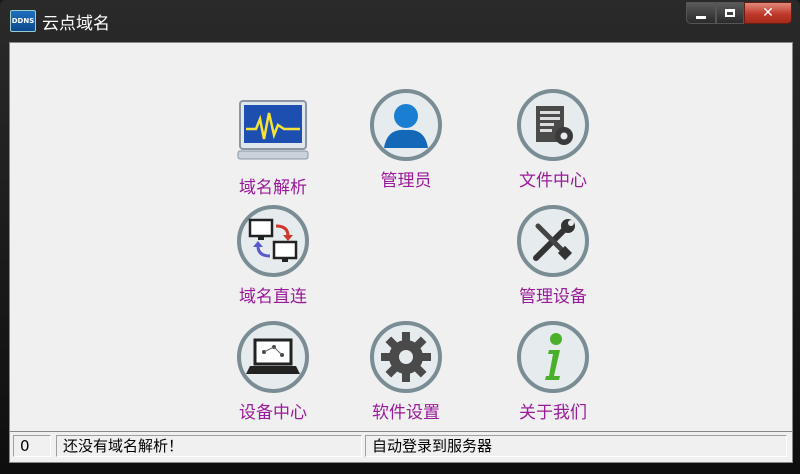 The height and width of the screenshot is (474, 800). Describe the element at coordinates (553, 357) in the screenshot. I see `info-icon` at that location.